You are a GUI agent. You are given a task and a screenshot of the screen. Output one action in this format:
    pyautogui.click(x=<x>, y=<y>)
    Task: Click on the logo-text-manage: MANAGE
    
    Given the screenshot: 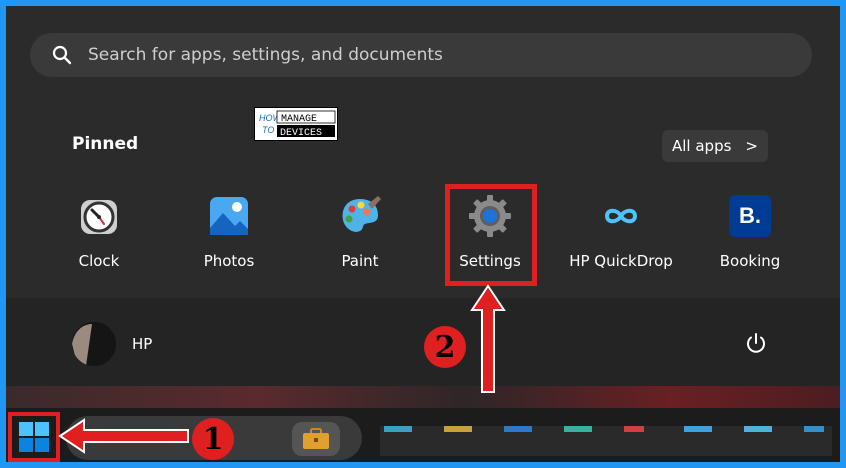 What is the action you would take?
    pyautogui.click(x=299, y=119)
    